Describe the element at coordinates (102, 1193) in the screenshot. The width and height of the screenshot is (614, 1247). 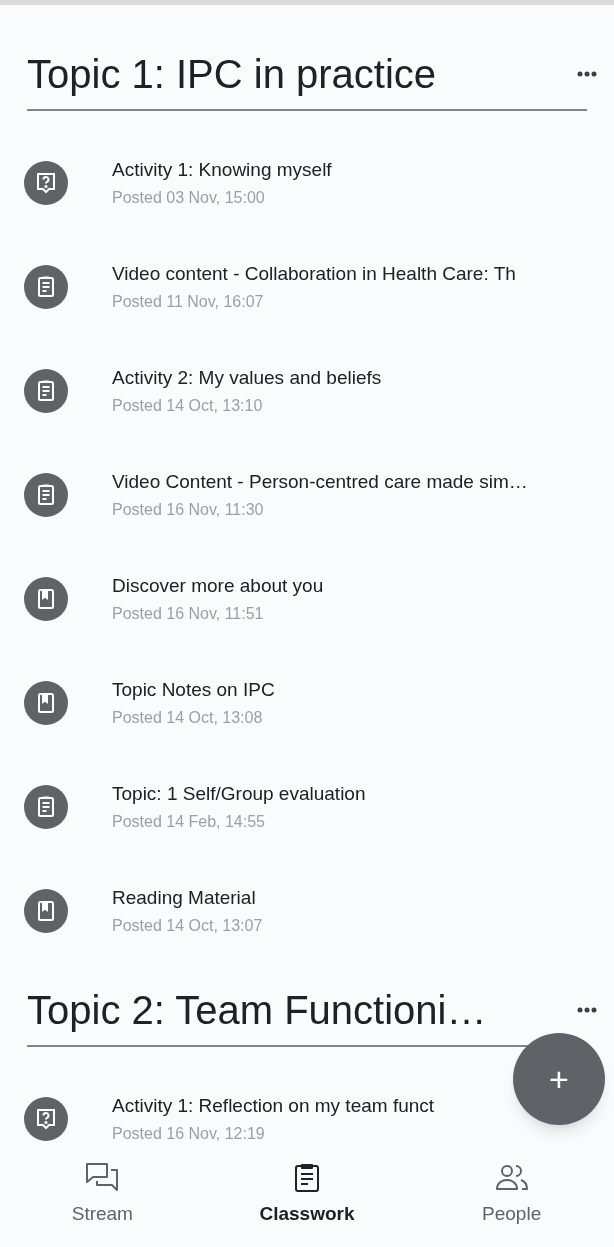
I see `nav-tab: Stream` at that location.